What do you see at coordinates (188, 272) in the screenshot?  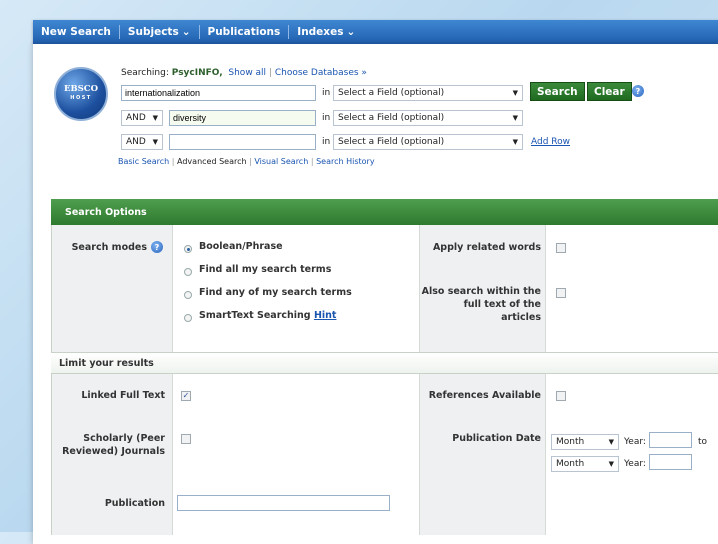 I see `radio-find-all` at bounding box center [188, 272].